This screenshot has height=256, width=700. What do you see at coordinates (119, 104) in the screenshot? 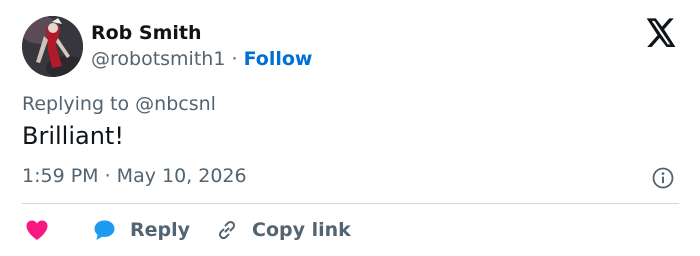
I see `reply-context: Replying to @nbcsnl` at bounding box center [119, 104].